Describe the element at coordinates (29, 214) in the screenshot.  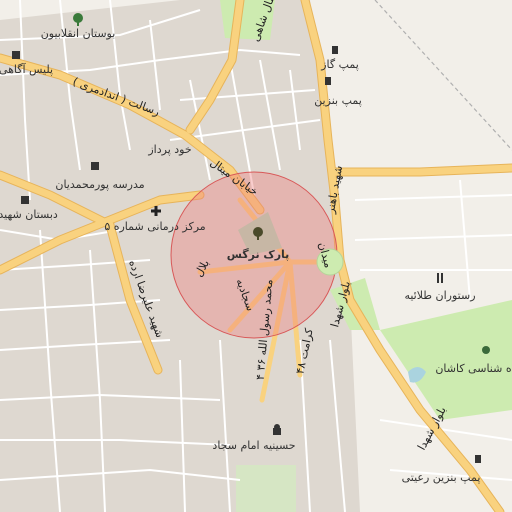
I see `poi-label-7: دبستان شهید صا` at that location.